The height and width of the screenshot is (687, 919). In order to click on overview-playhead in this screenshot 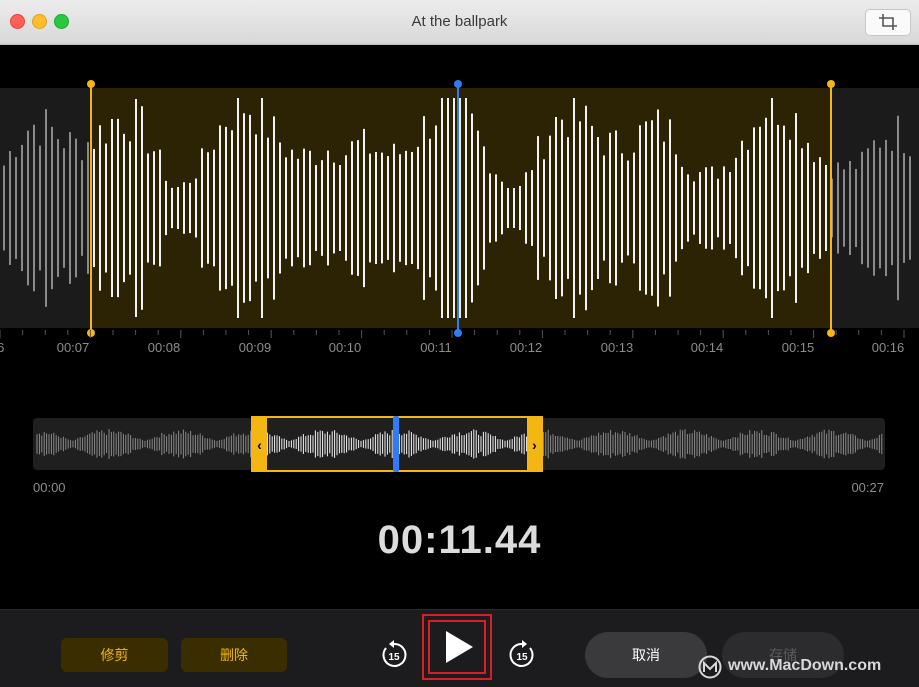, I will do `click(396, 444)`.